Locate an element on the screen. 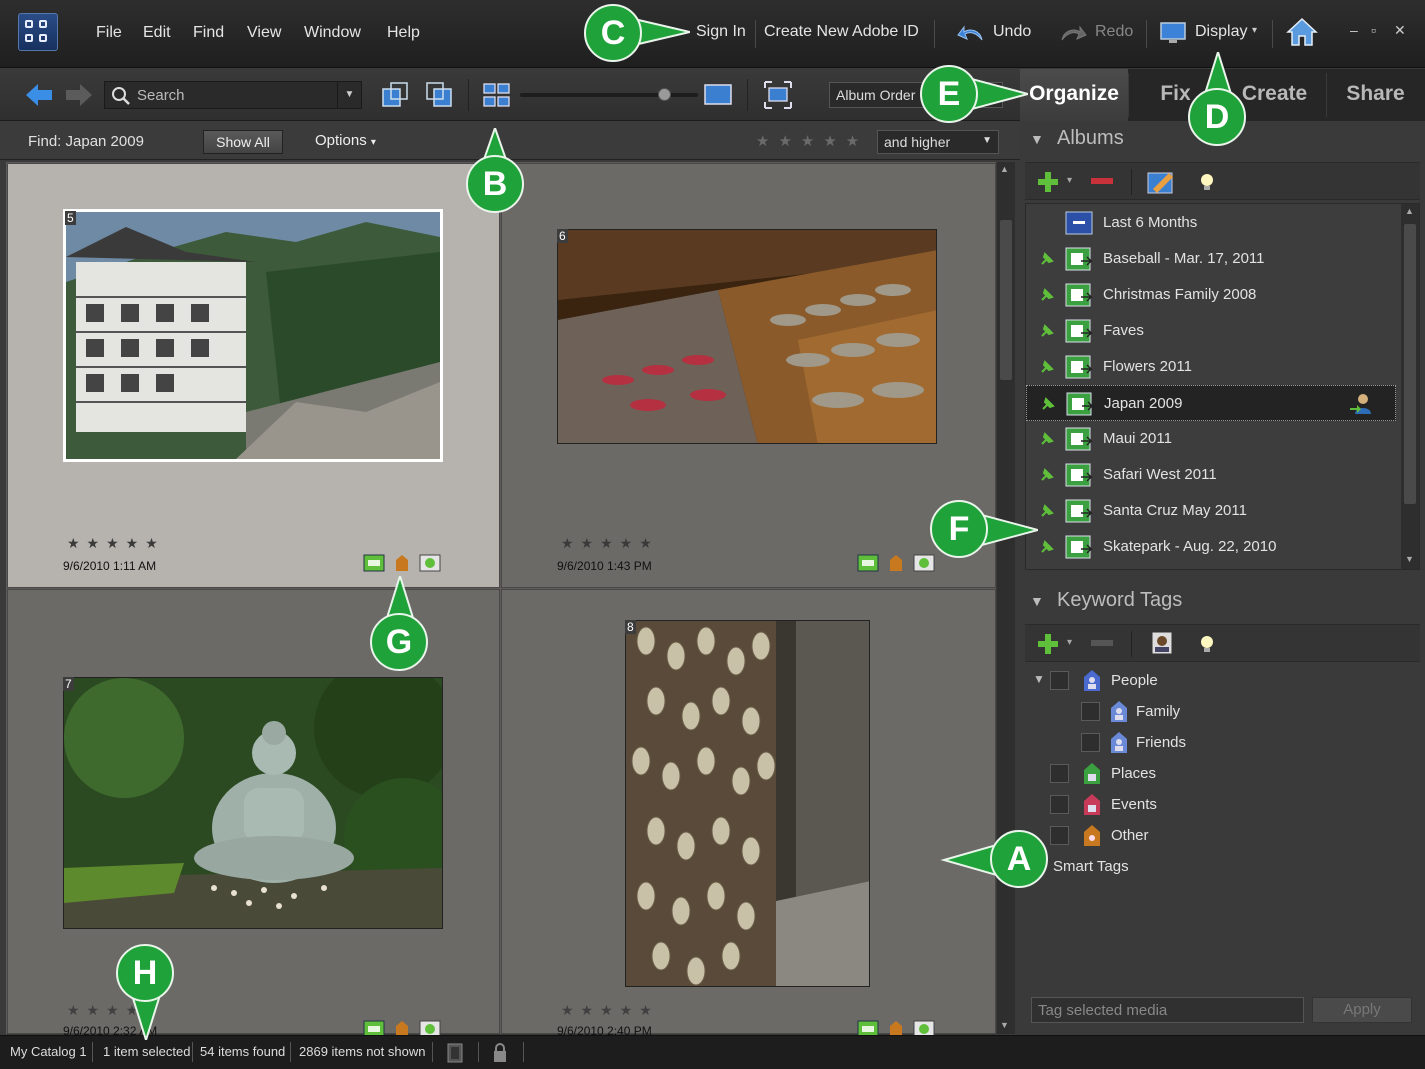 This screenshot has width=1425, height=1069. restore-button: ▫ is located at coordinates (1373, 30).